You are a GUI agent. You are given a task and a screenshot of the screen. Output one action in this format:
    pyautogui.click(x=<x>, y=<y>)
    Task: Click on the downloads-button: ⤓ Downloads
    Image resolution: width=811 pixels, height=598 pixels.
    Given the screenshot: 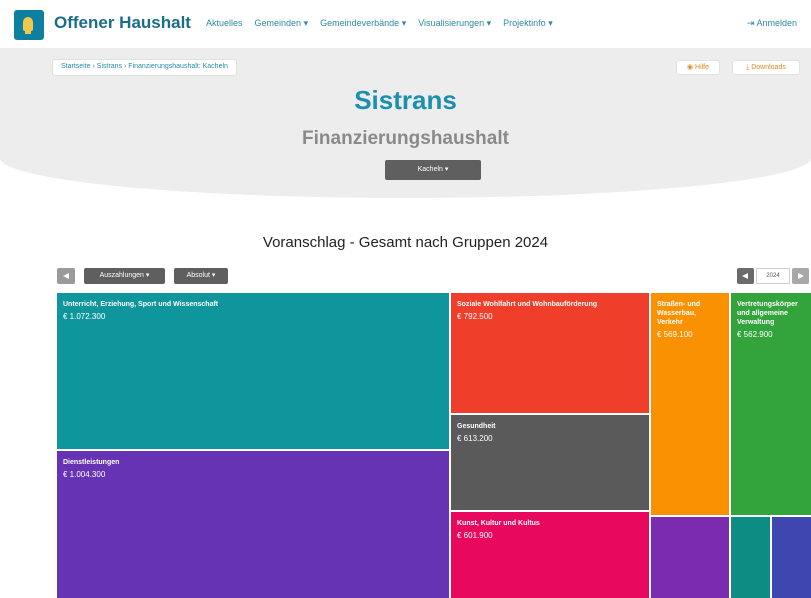 What is the action you would take?
    pyautogui.click(x=766, y=67)
    